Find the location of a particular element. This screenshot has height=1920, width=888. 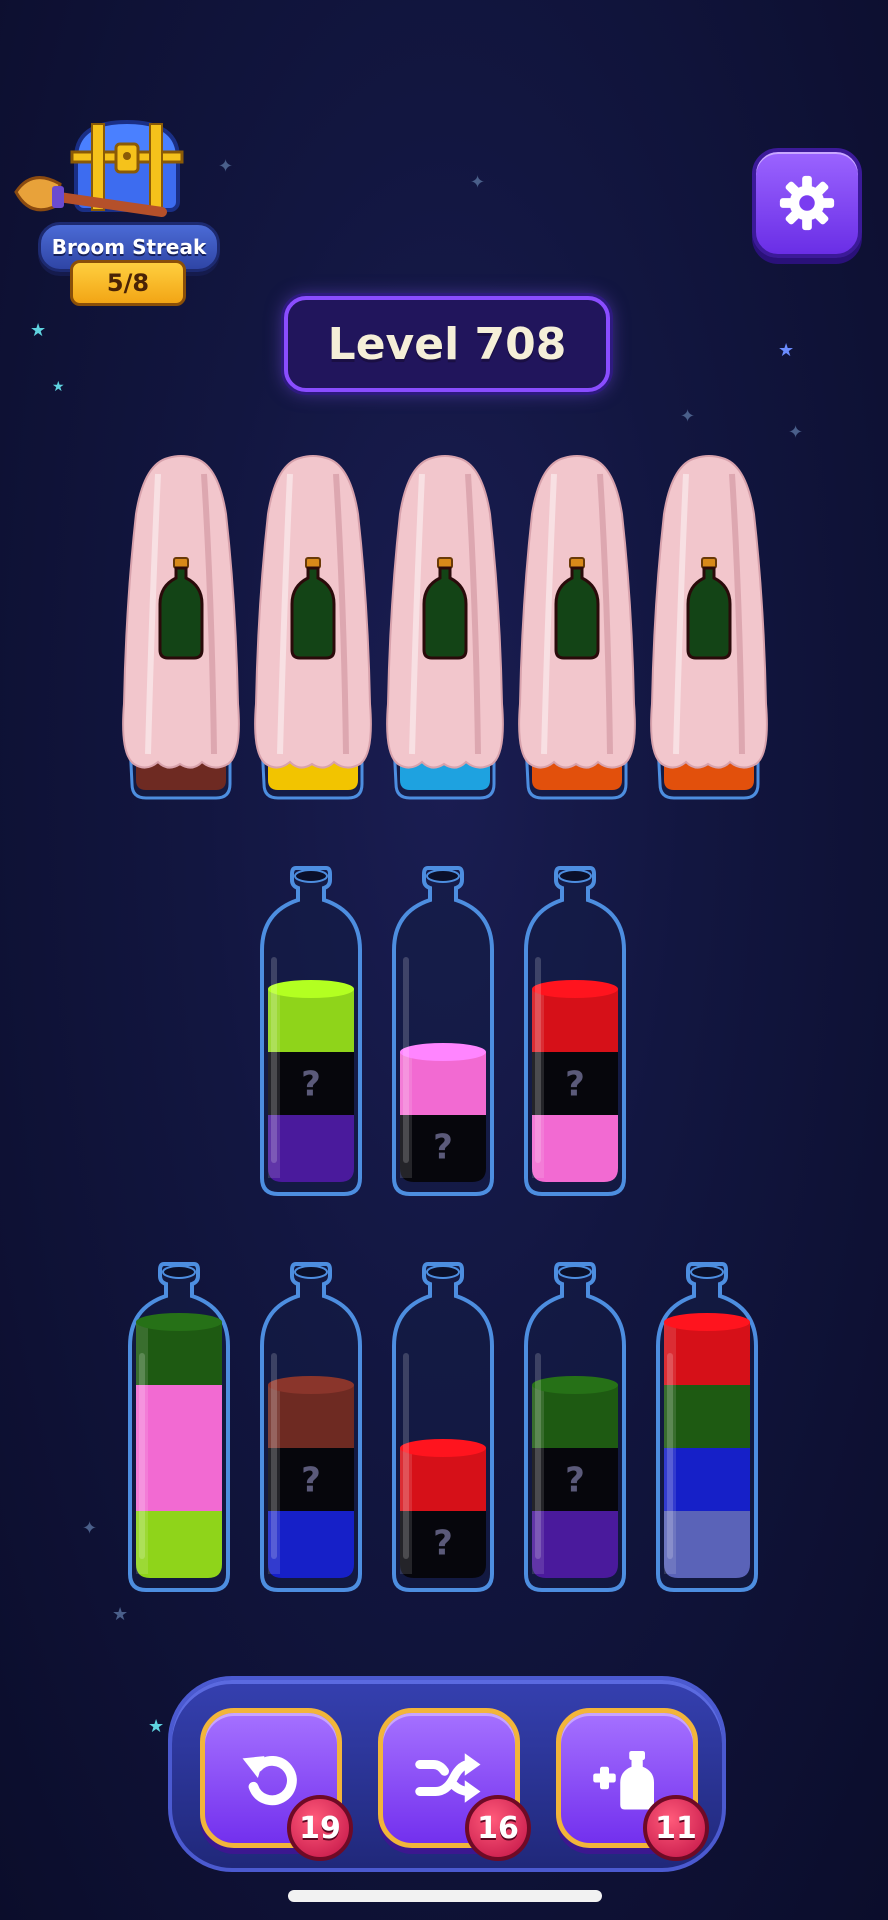

settings-button is located at coordinates (807, 203).